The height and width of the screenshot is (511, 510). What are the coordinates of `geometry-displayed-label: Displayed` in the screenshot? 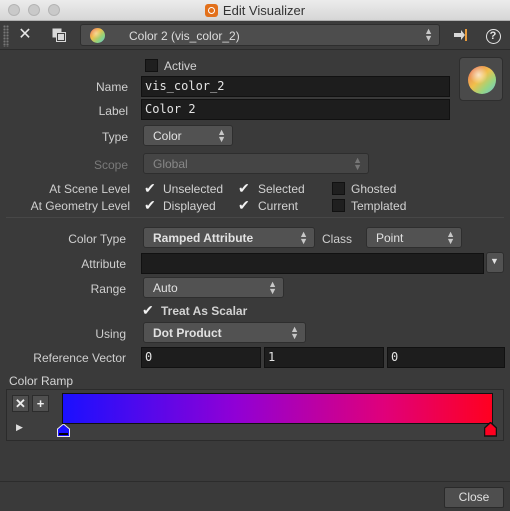 It's located at (189, 206).